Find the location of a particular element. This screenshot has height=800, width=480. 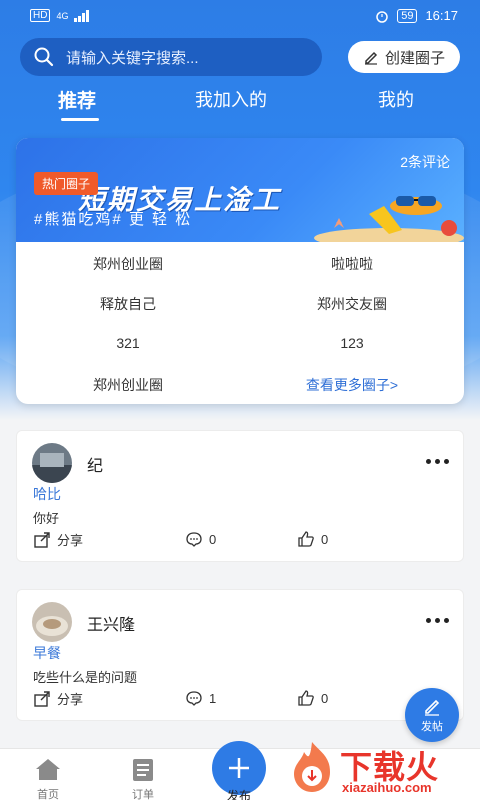

tab-bar: 推荐 我加入的 我的 is located at coordinates (240, 104).